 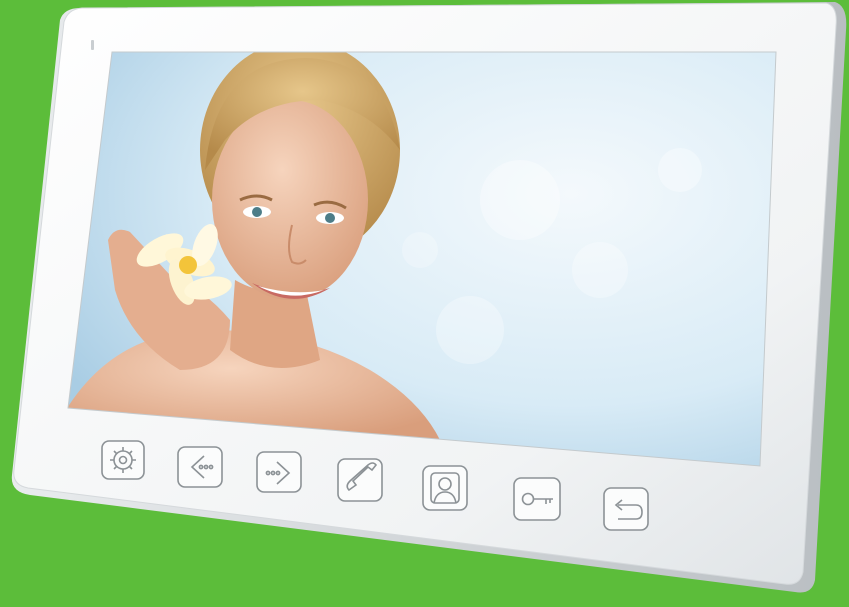 I want to click on call-button, so click(x=360, y=480).